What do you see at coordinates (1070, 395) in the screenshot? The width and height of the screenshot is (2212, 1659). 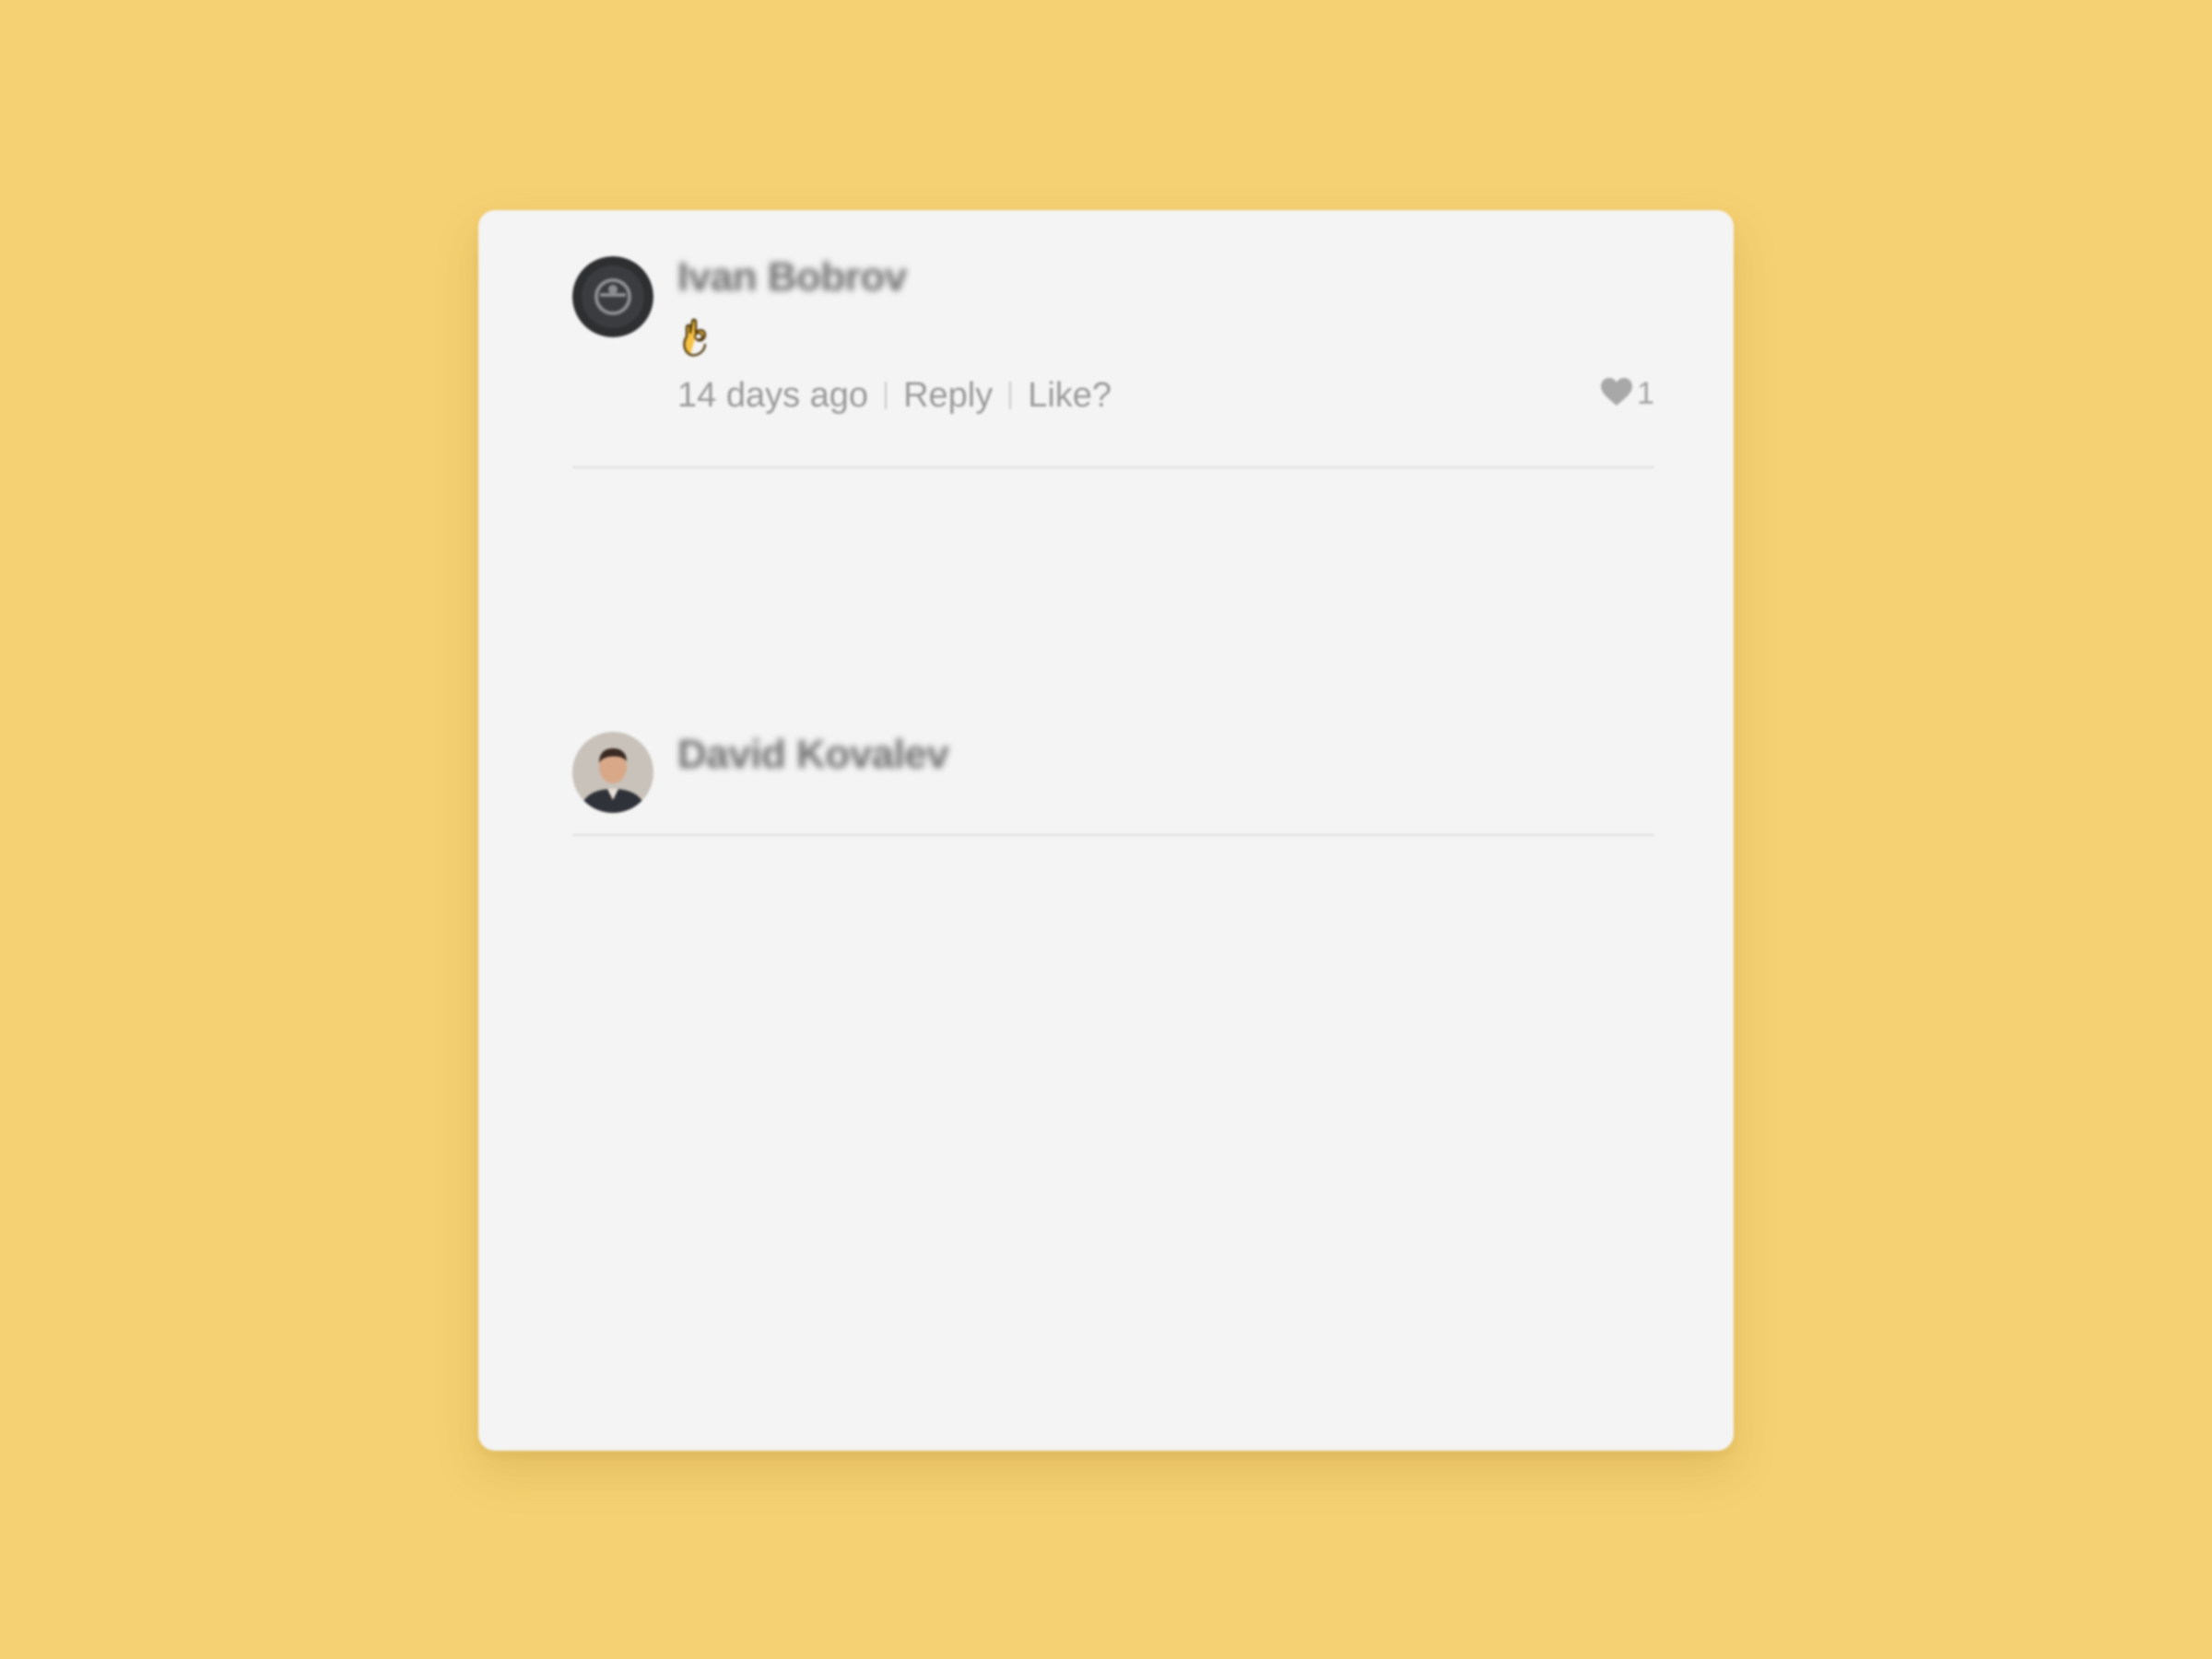 I see `like-link: Like?` at bounding box center [1070, 395].